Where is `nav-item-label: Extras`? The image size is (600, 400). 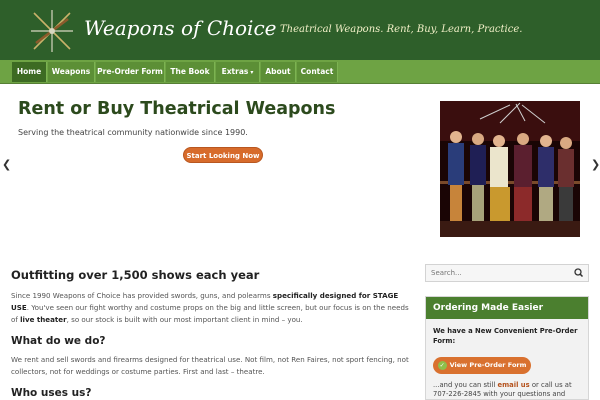
nav-item-label: Extras is located at coordinates (235, 71).